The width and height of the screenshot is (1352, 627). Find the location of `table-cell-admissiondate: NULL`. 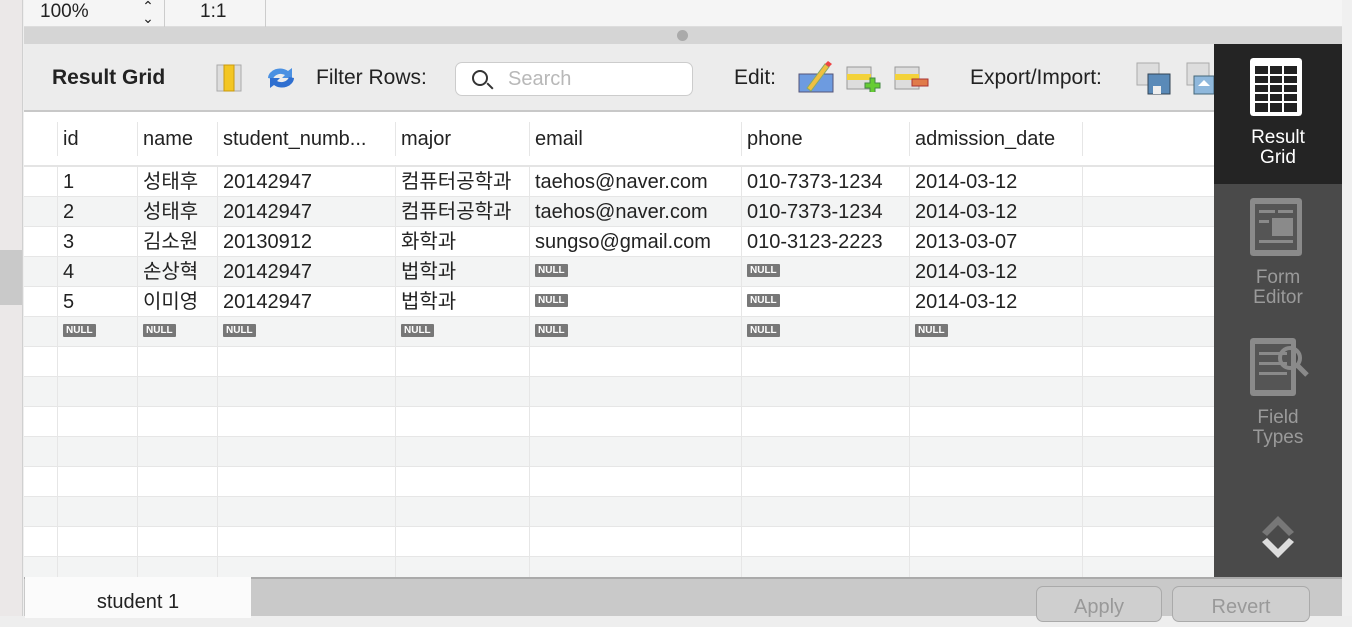

table-cell-admissiondate: NULL is located at coordinates (996, 332).